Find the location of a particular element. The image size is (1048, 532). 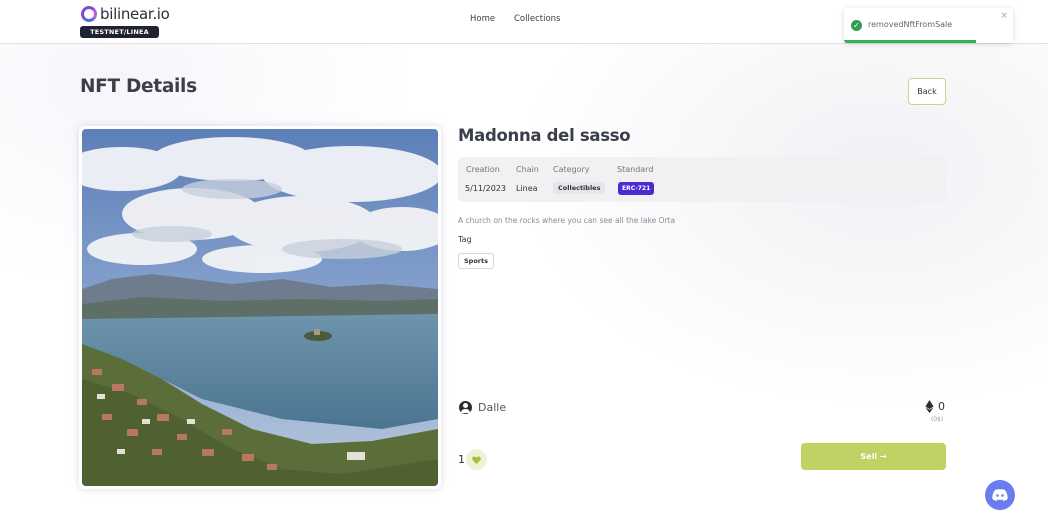

tag-label: Tag is located at coordinates (465, 239).